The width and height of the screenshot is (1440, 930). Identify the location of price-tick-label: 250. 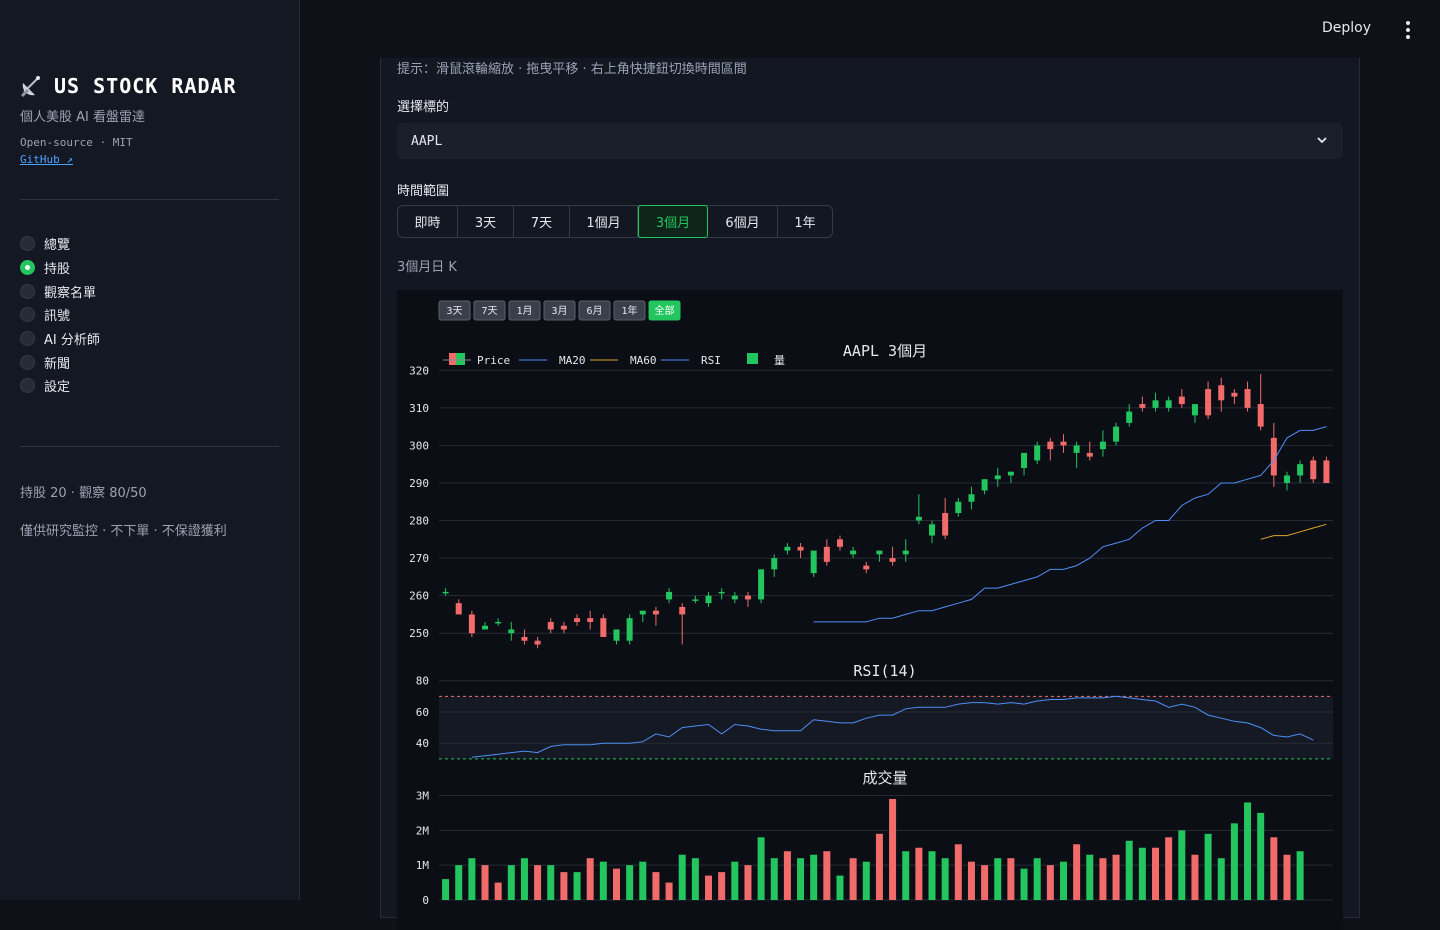
(419, 633).